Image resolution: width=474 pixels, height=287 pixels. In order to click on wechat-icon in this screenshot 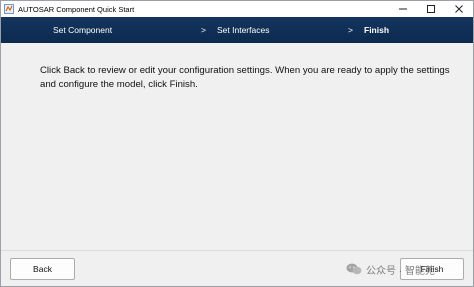, I will do `click(354, 269)`.